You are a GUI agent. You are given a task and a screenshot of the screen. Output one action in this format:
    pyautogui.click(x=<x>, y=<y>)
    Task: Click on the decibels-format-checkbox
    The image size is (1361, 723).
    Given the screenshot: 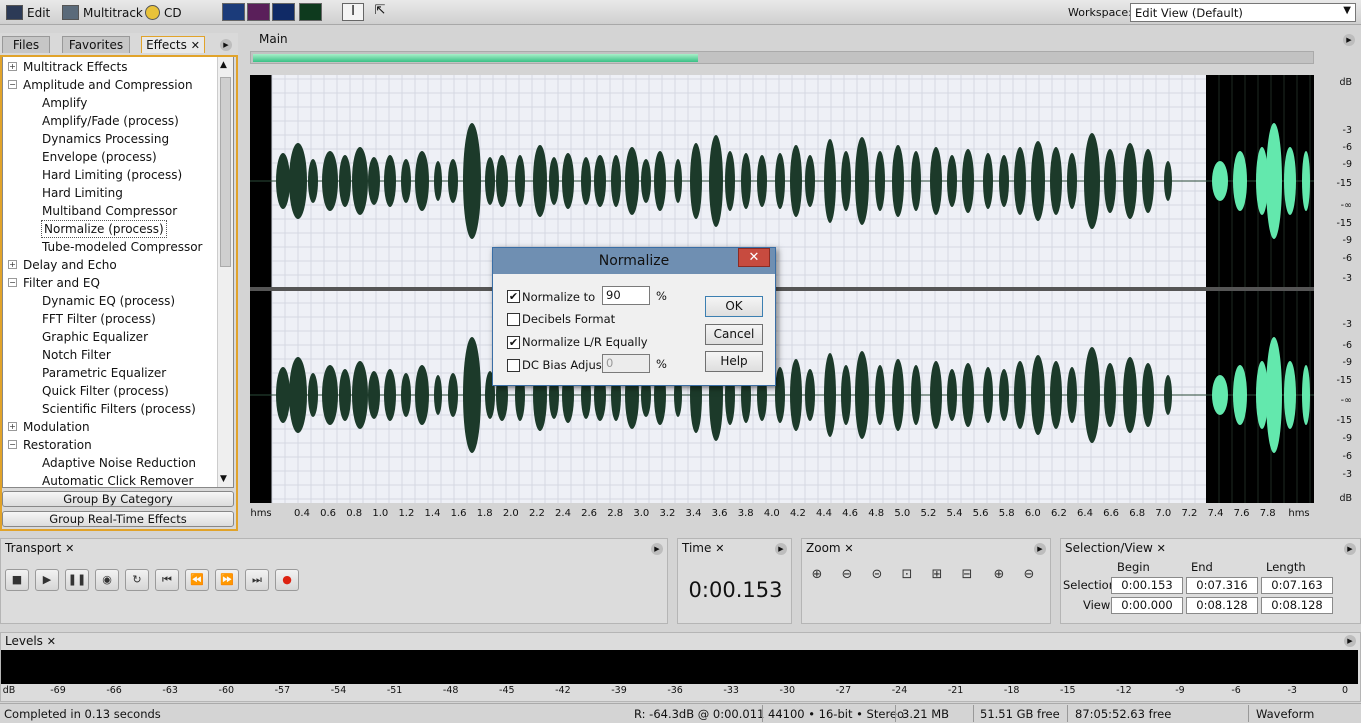 What is the action you would take?
    pyautogui.click(x=513, y=319)
    